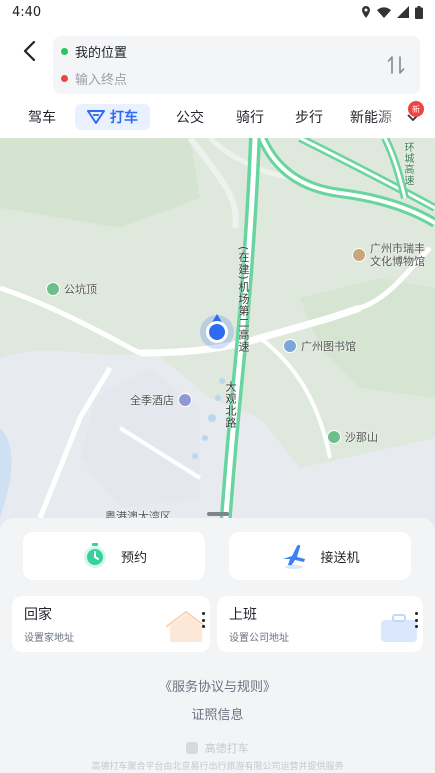 The image size is (435, 773). Describe the element at coordinates (243, 615) in the screenshot. I see `work-title: 上班` at that location.